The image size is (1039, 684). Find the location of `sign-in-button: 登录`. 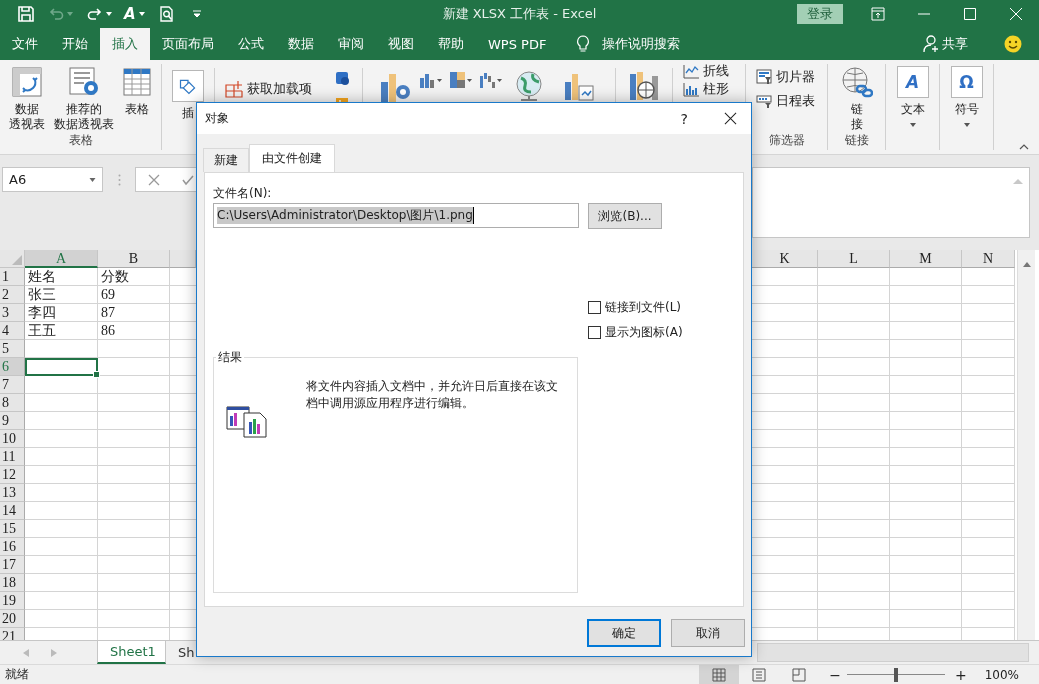

sign-in-button: 登录 is located at coordinates (820, 14).